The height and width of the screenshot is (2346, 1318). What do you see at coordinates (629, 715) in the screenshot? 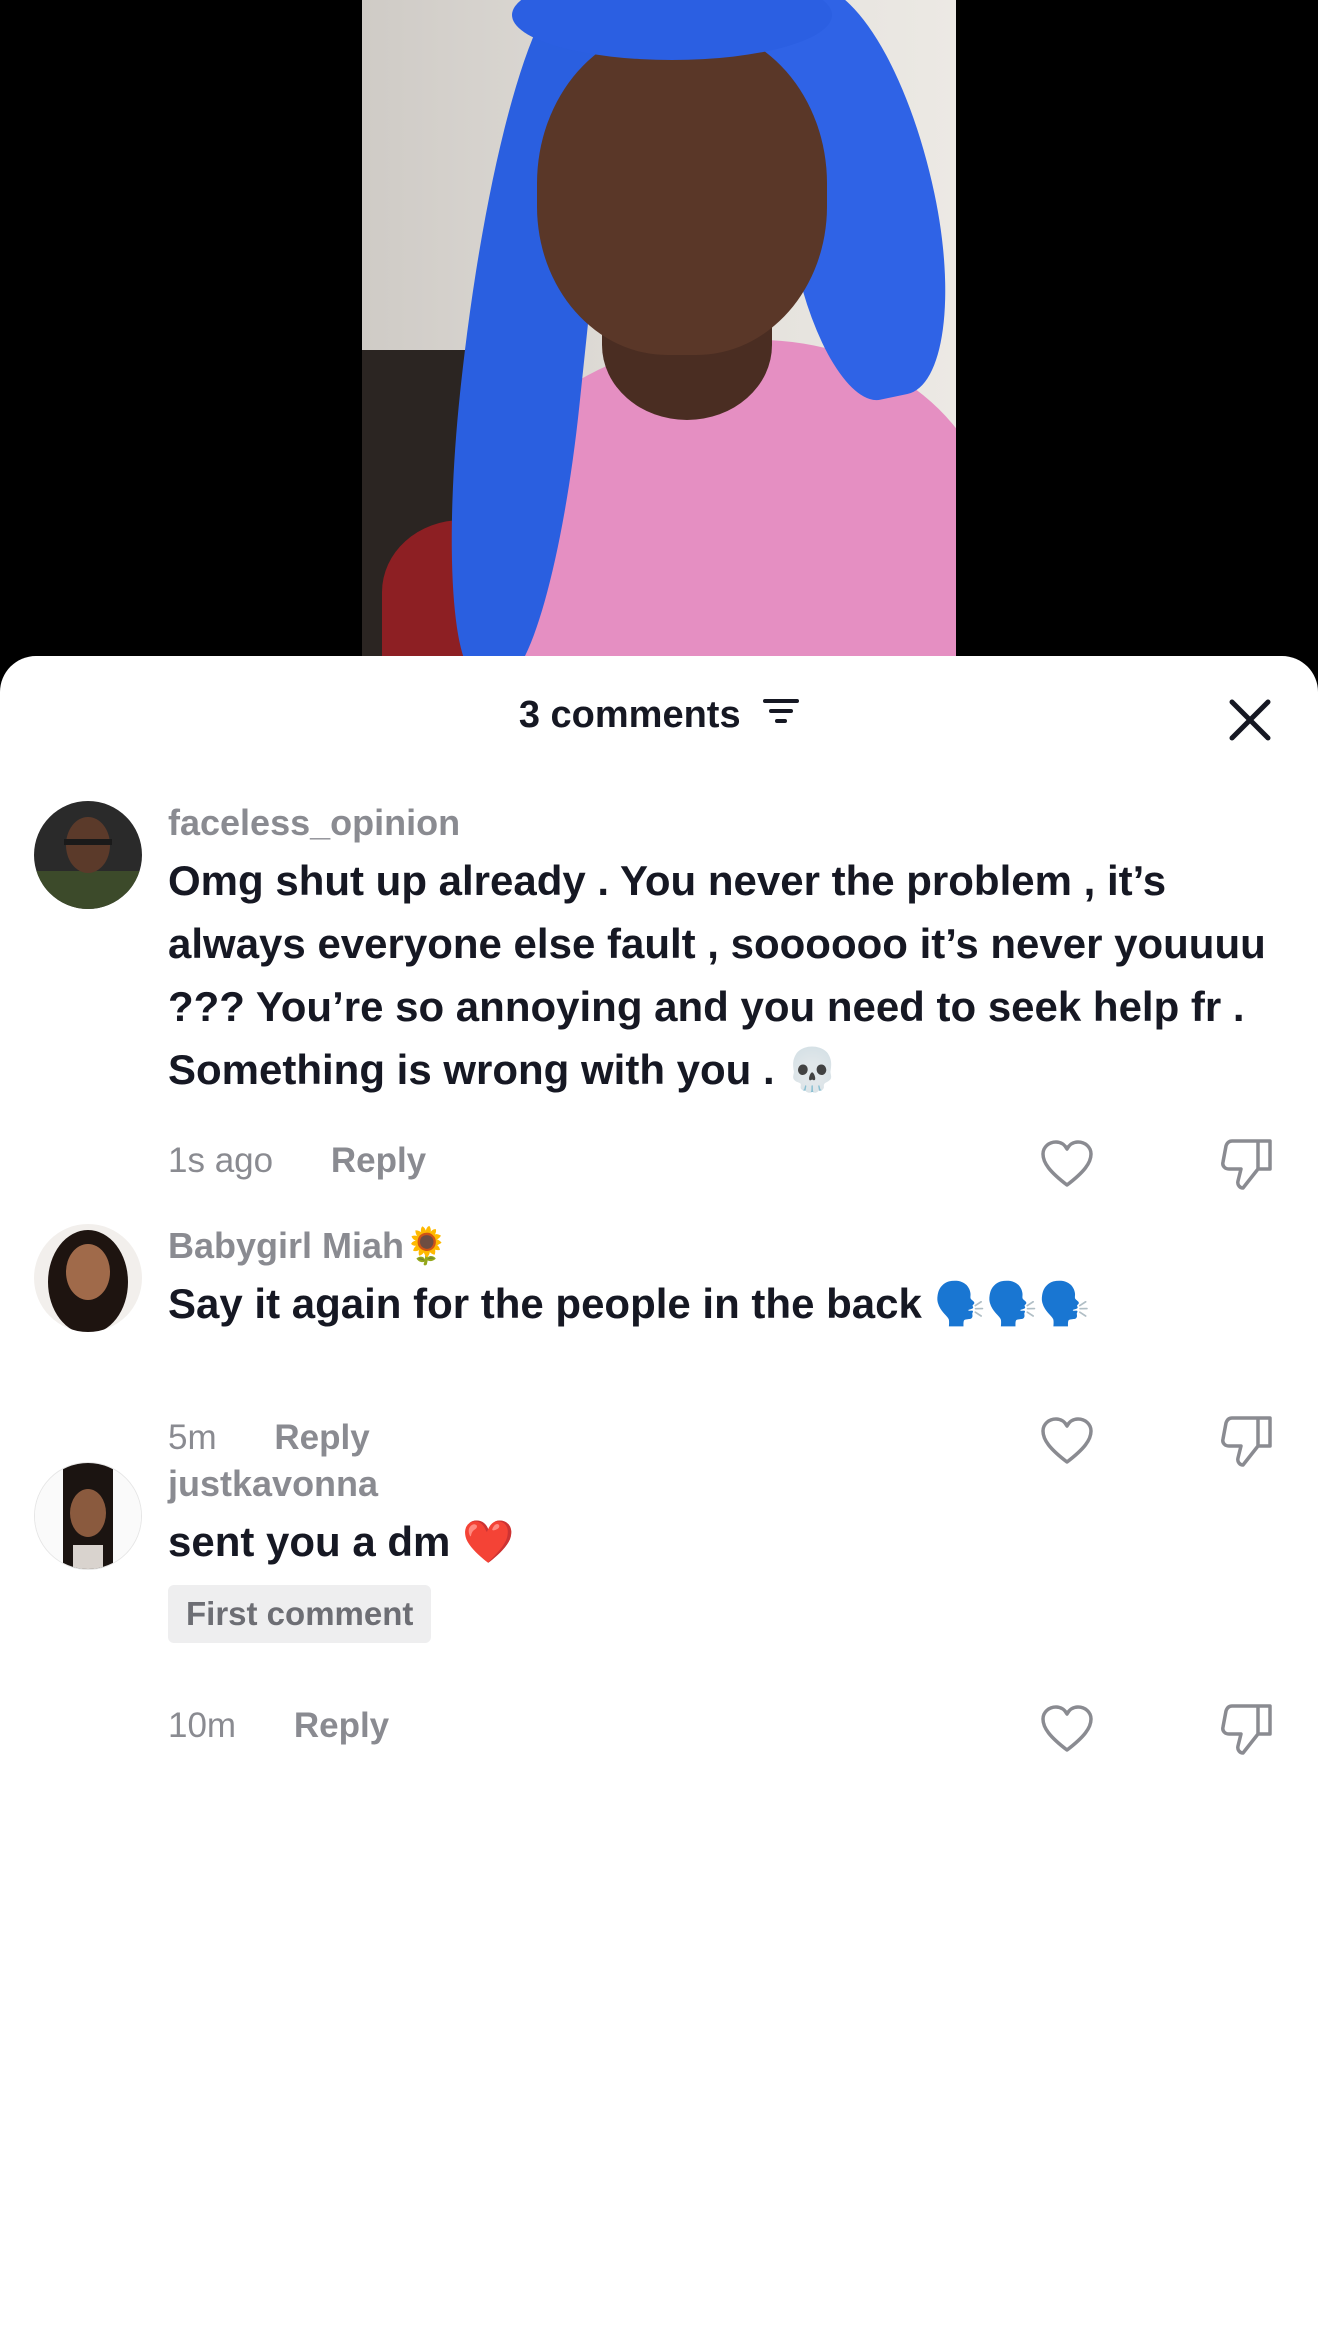
I see `comment-count-label: 3 comments` at bounding box center [629, 715].